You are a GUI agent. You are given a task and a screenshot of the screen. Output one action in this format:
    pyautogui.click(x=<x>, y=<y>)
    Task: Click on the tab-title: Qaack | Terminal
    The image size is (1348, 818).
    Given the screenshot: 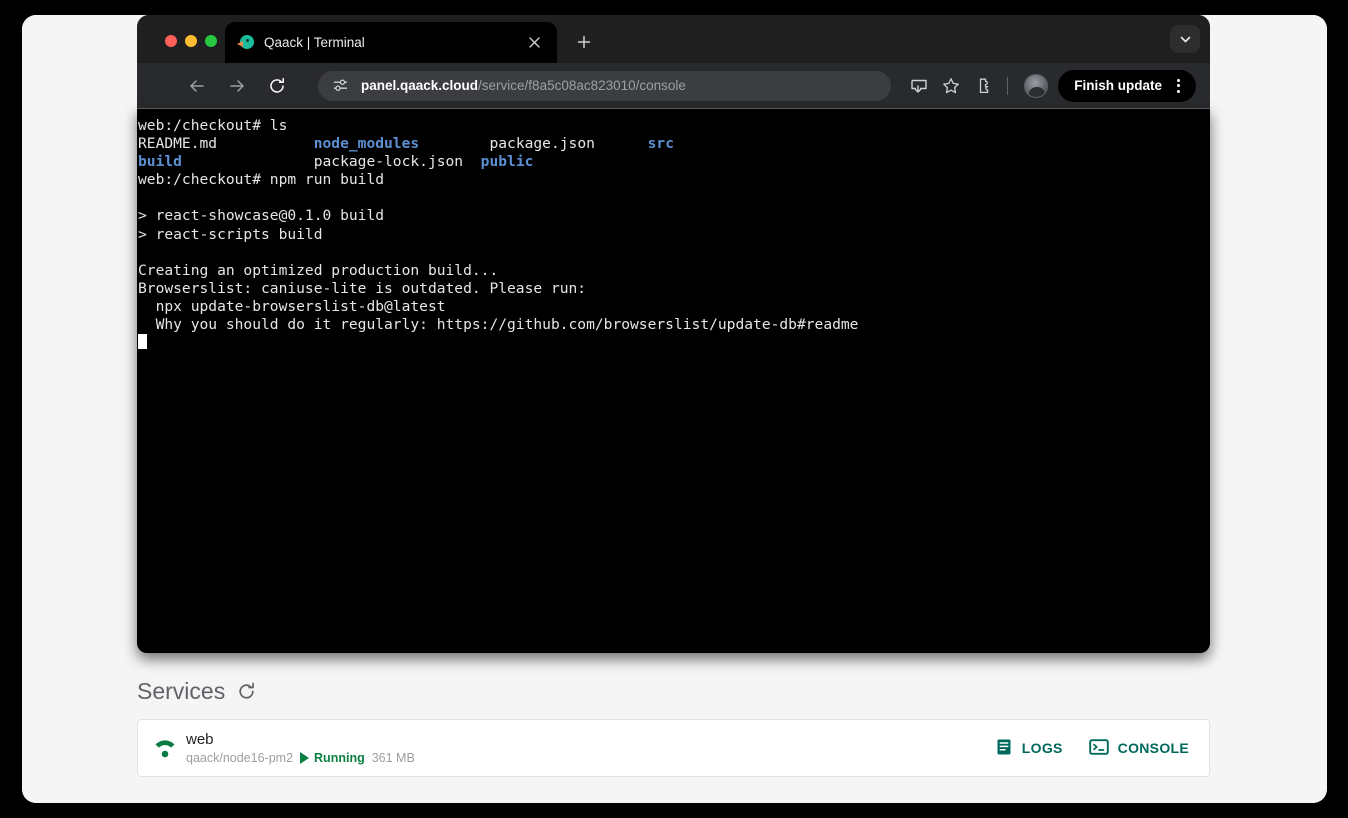 What is the action you would take?
    pyautogui.click(x=314, y=42)
    